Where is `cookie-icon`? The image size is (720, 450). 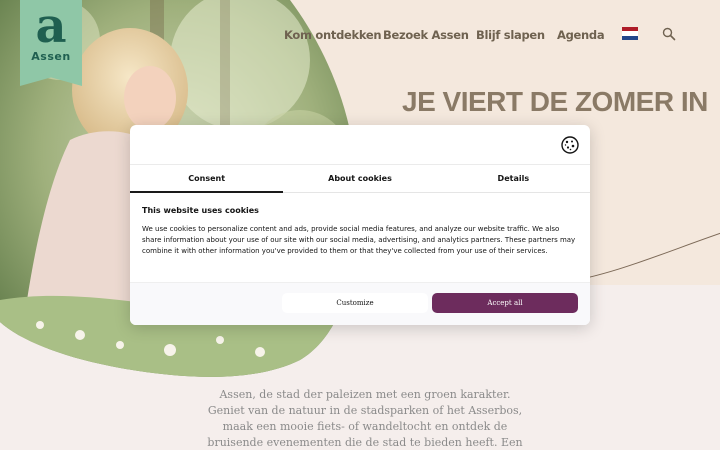
cookie-icon is located at coordinates (570, 145).